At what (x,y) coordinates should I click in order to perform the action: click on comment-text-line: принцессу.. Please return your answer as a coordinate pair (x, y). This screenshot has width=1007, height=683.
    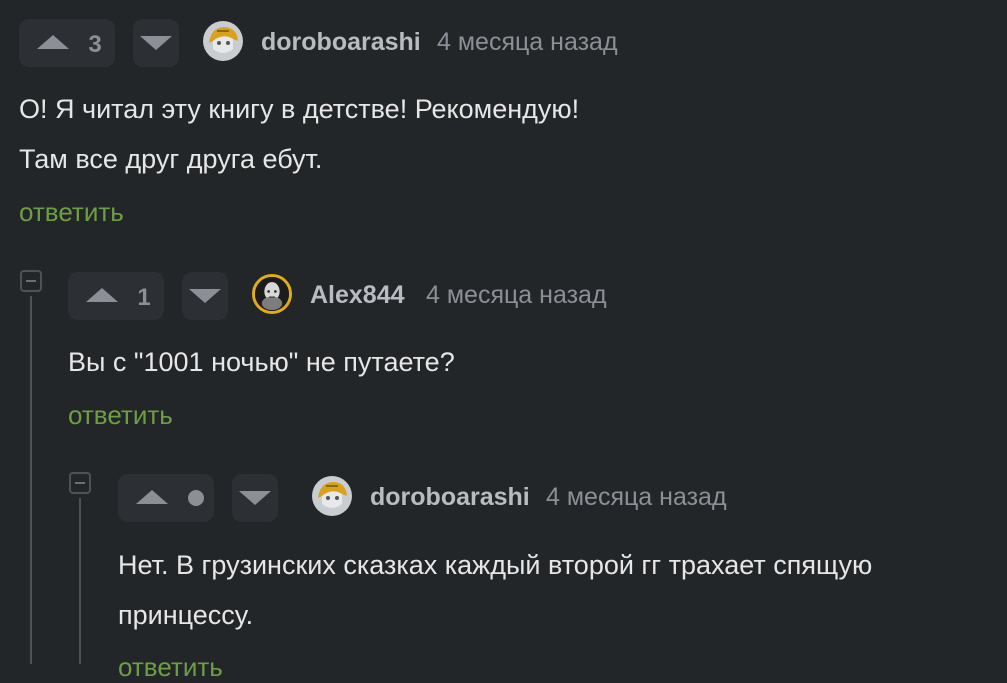
    Looking at the image, I should click on (186, 615).